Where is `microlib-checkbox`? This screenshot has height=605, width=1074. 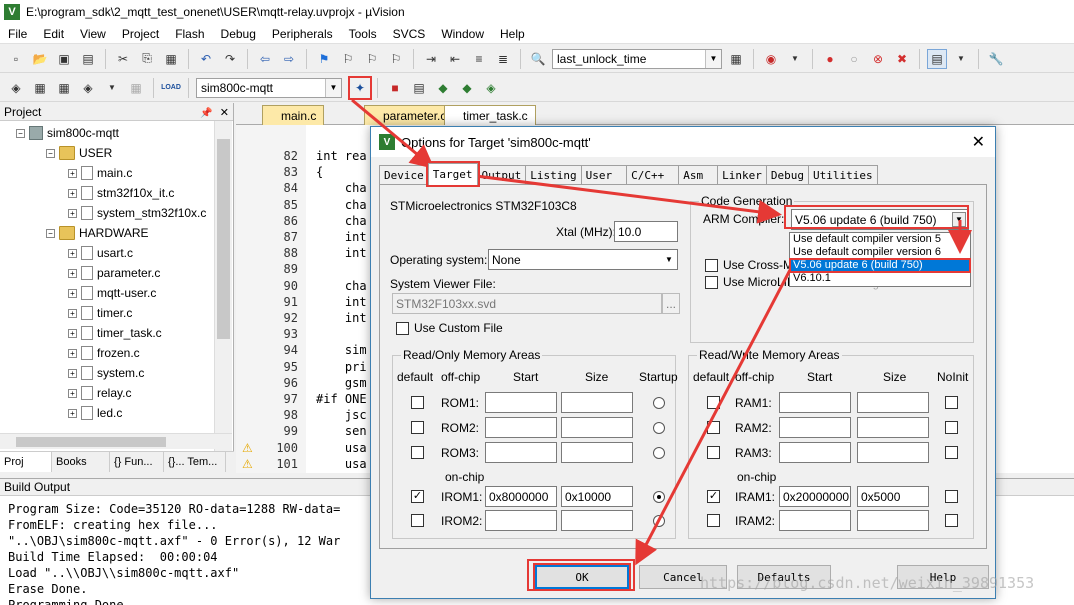 microlib-checkbox is located at coordinates (711, 282).